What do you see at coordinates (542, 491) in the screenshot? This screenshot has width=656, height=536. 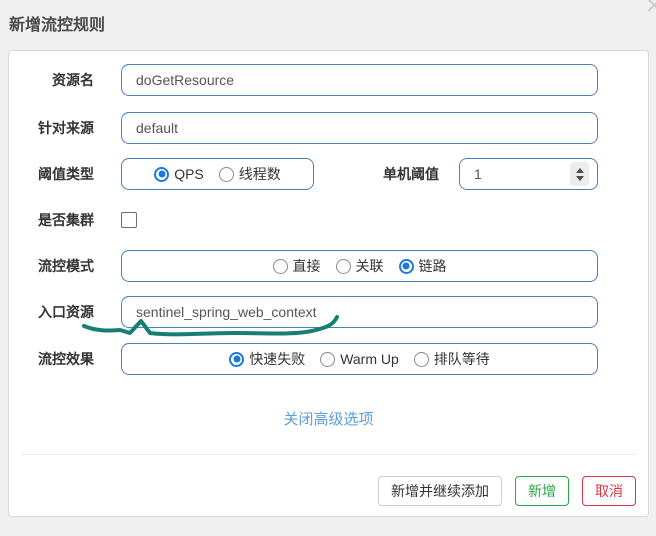 I see `add-button: 新增` at bounding box center [542, 491].